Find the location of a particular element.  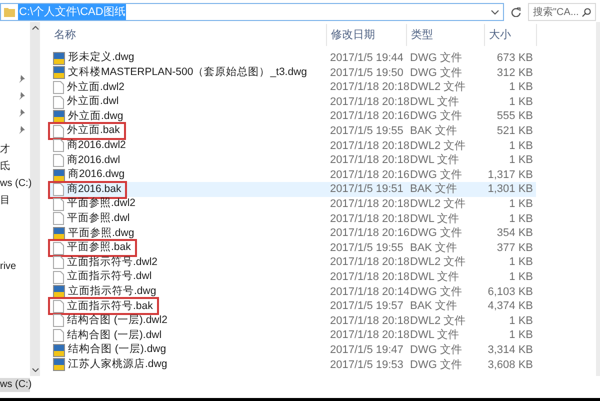

file-row: 江苏人家桃源店.dwg 2017/1/5 19:53 DWG 文件 3,608 KB is located at coordinates (293, 364).